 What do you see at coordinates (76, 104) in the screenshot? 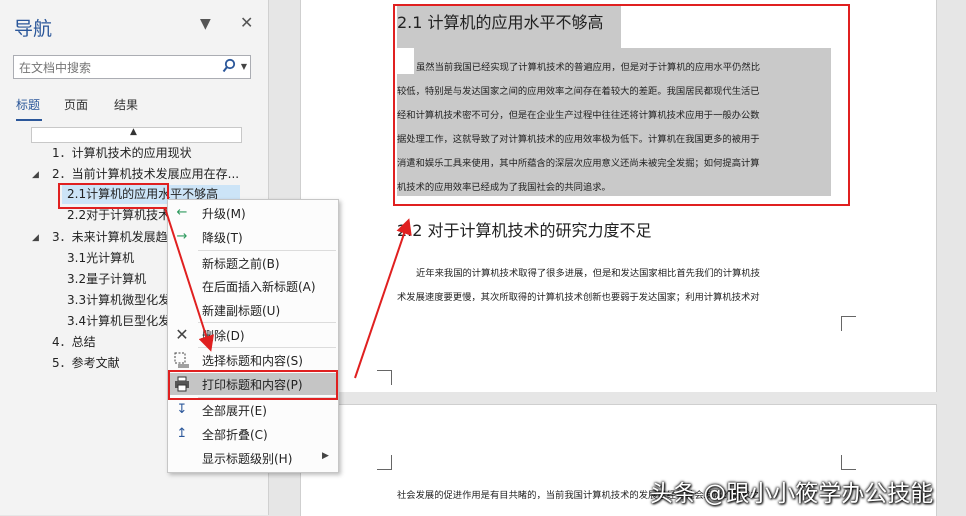
I see `tab-pages: 页面` at bounding box center [76, 104].